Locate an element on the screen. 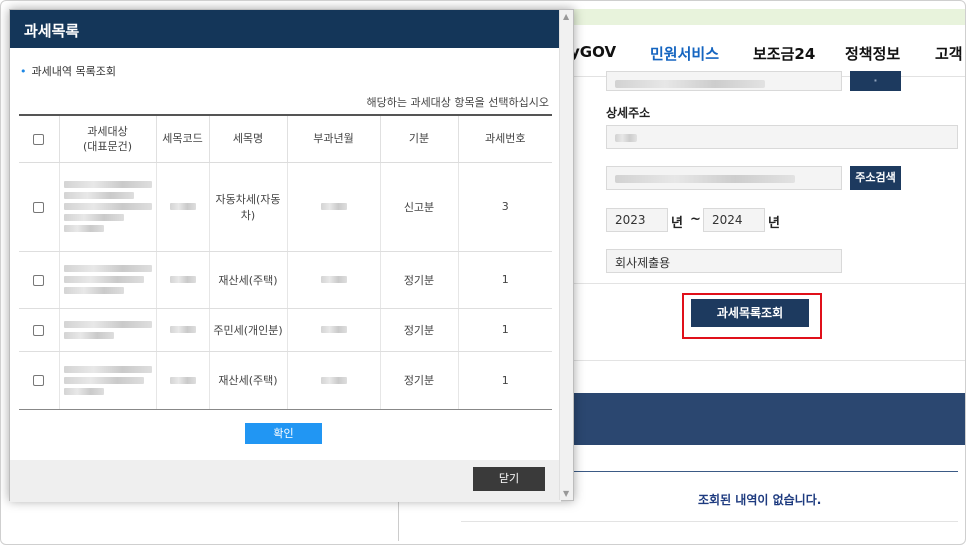  road-address-field is located at coordinates (724, 178).